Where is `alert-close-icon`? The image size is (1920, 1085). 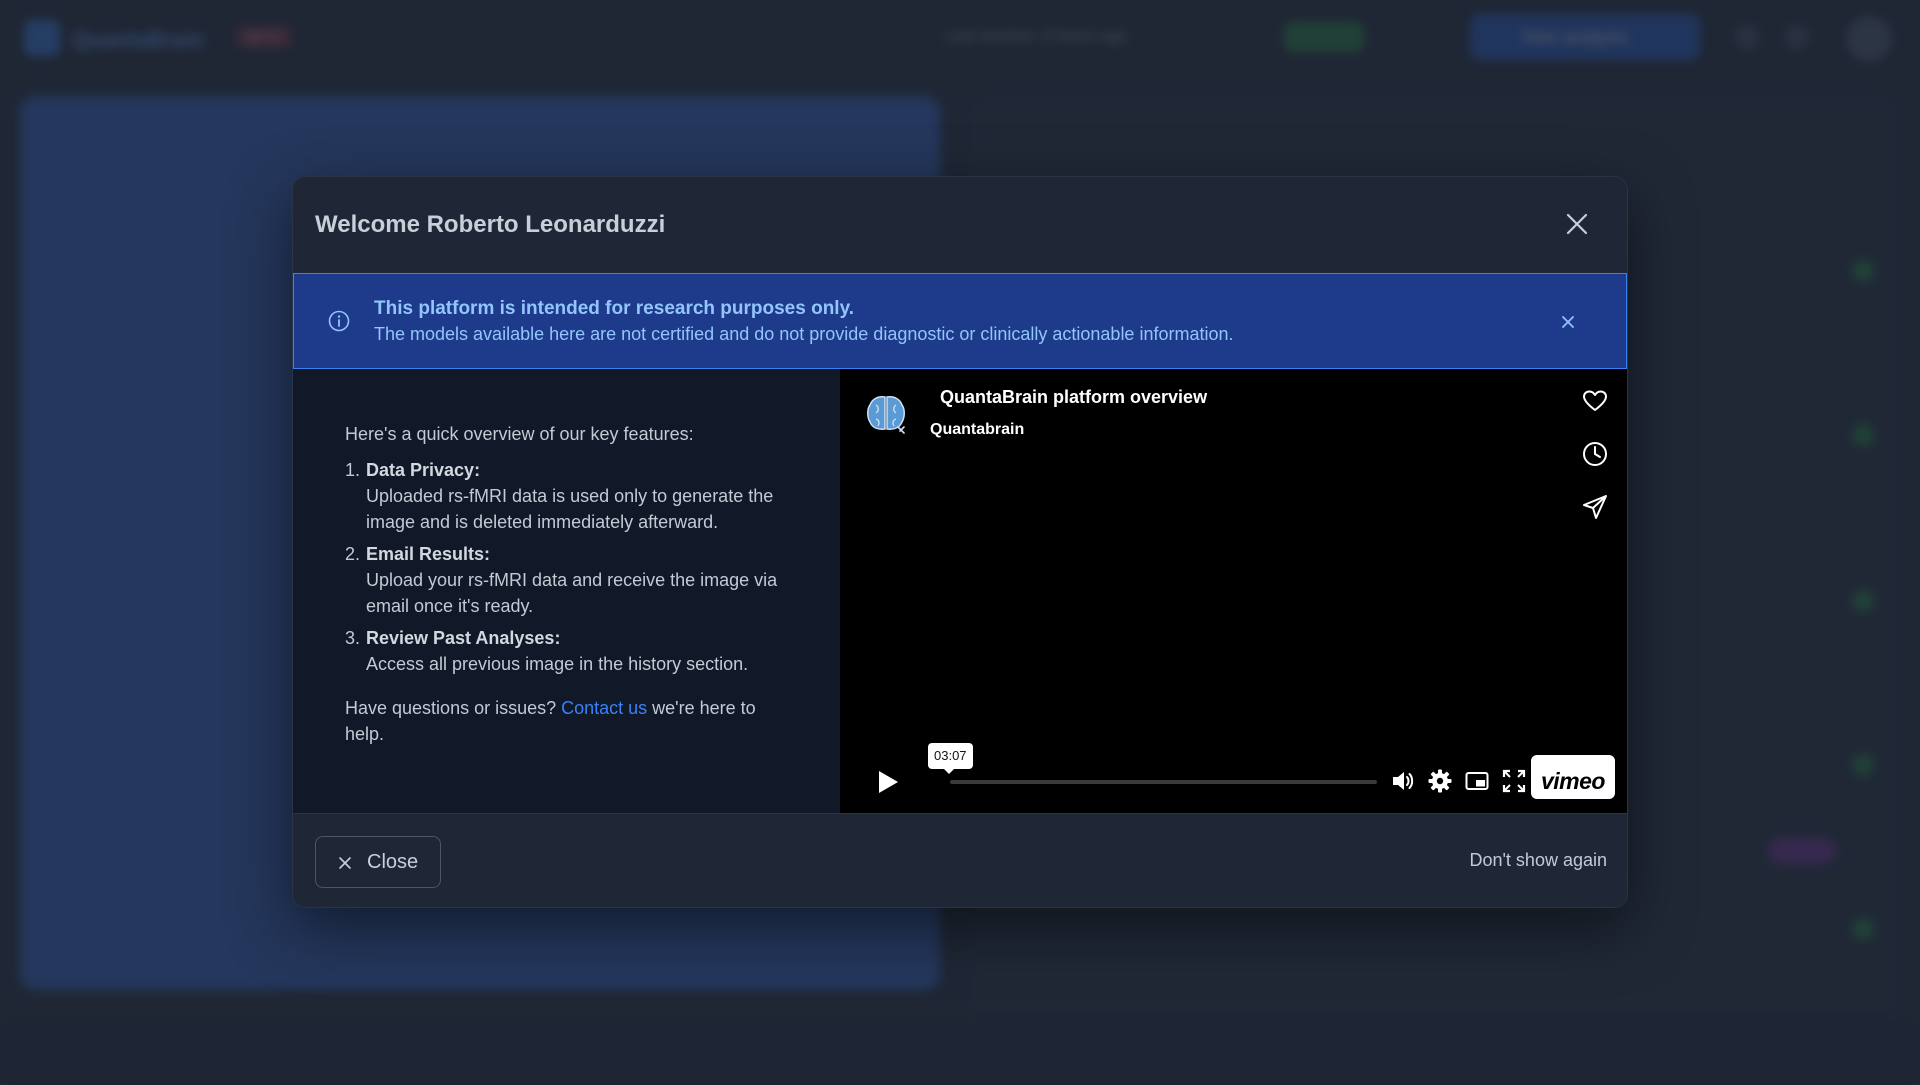
alert-close-icon is located at coordinates (1568, 322).